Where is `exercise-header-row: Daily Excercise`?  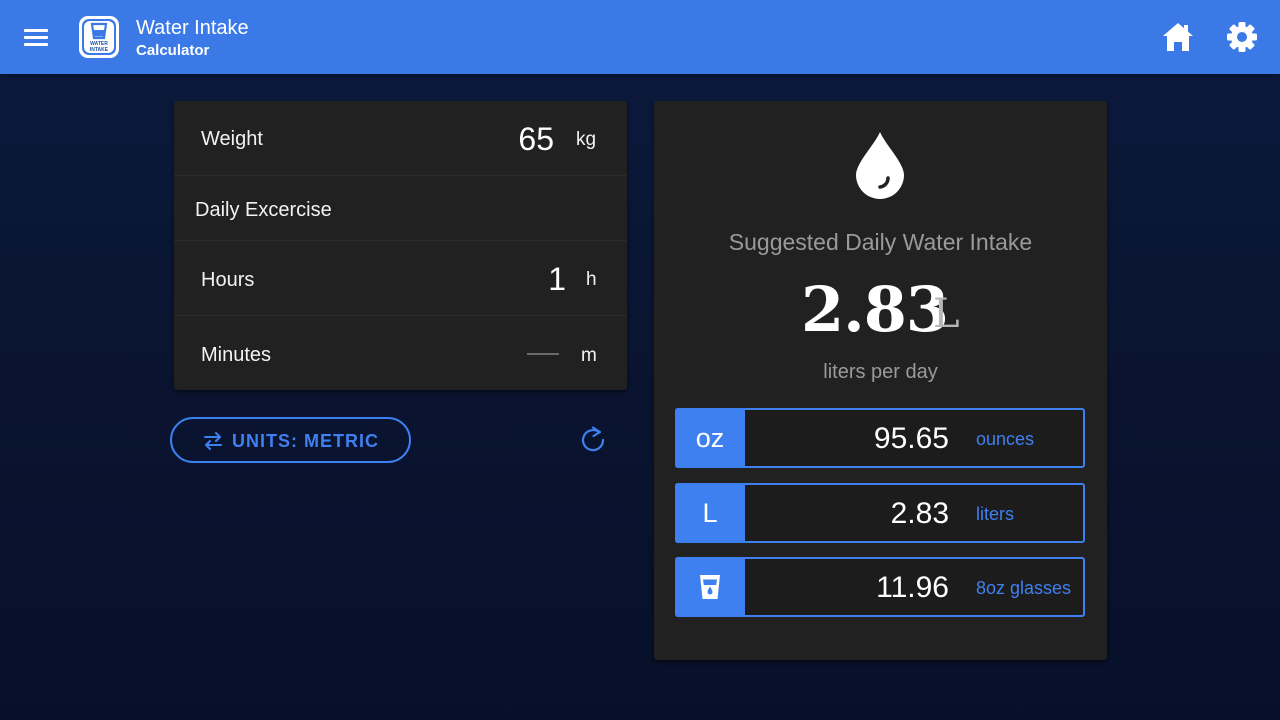 exercise-header-row: Daily Excercise is located at coordinates (400, 208).